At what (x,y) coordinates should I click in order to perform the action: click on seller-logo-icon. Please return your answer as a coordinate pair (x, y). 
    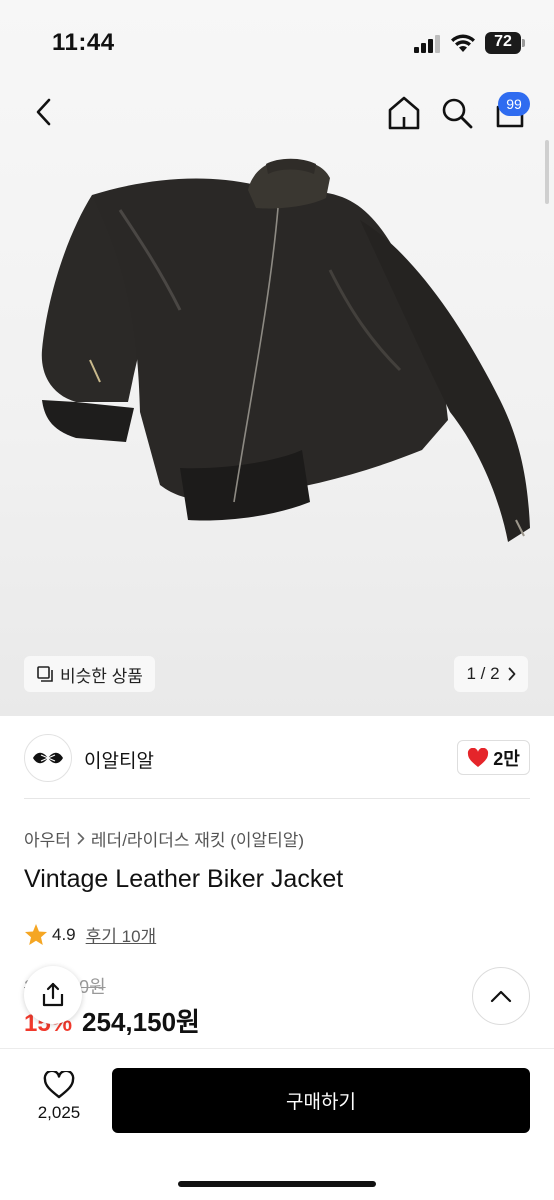
    Looking at the image, I should click on (48, 758).